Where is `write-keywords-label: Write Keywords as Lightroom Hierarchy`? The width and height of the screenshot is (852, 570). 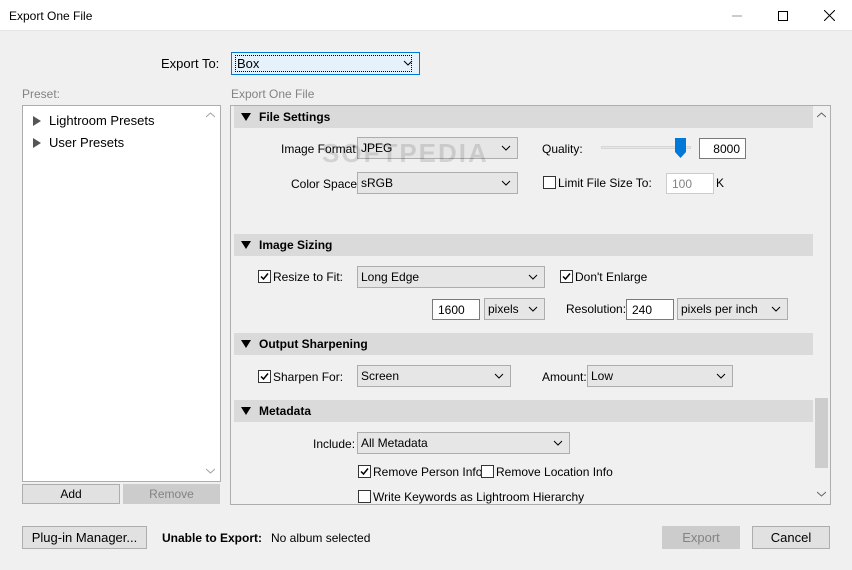
write-keywords-label: Write Keywords as Lightroom Hierarchy is located at coordinates (479, 497).